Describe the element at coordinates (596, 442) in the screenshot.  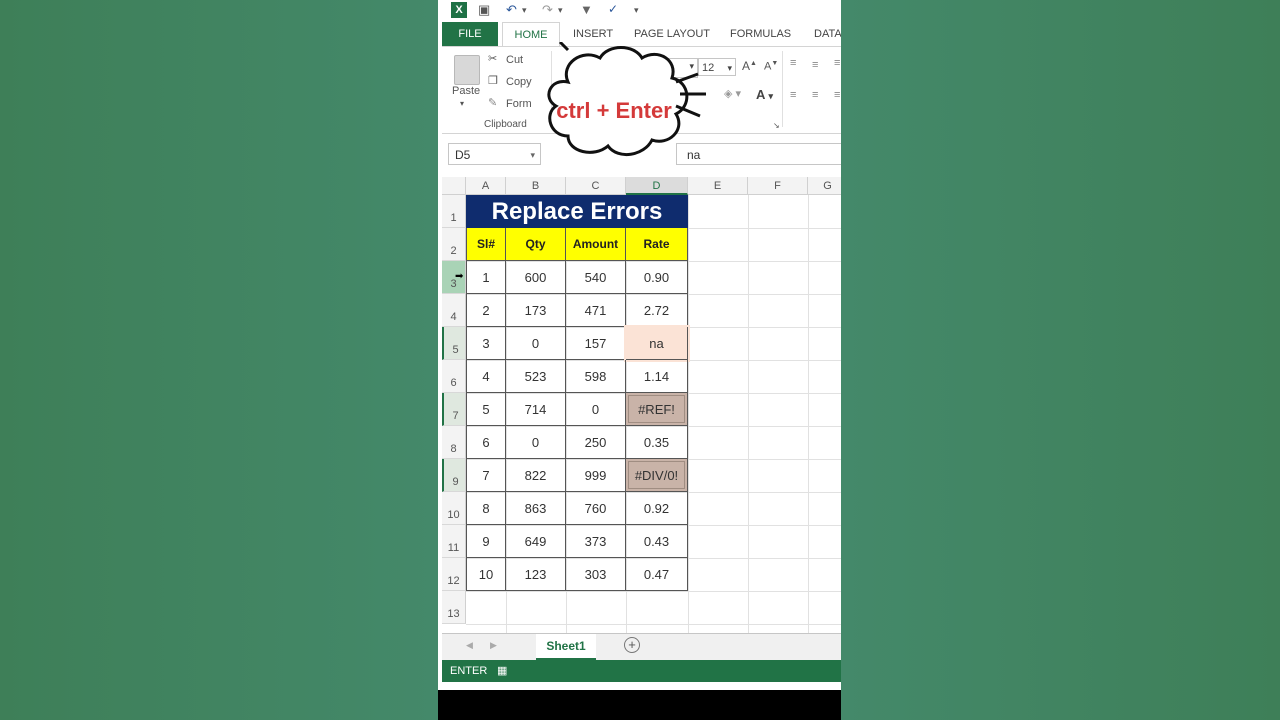
I see `cell-amount-row6: 250` at that location.